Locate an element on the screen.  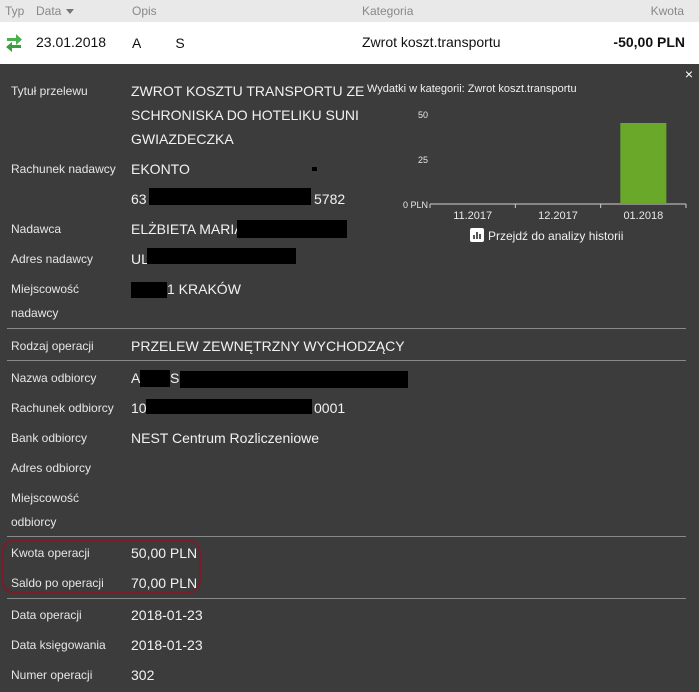
history-analysis-link: Przejdź do analizy historii is located at coordinates (546, 235).